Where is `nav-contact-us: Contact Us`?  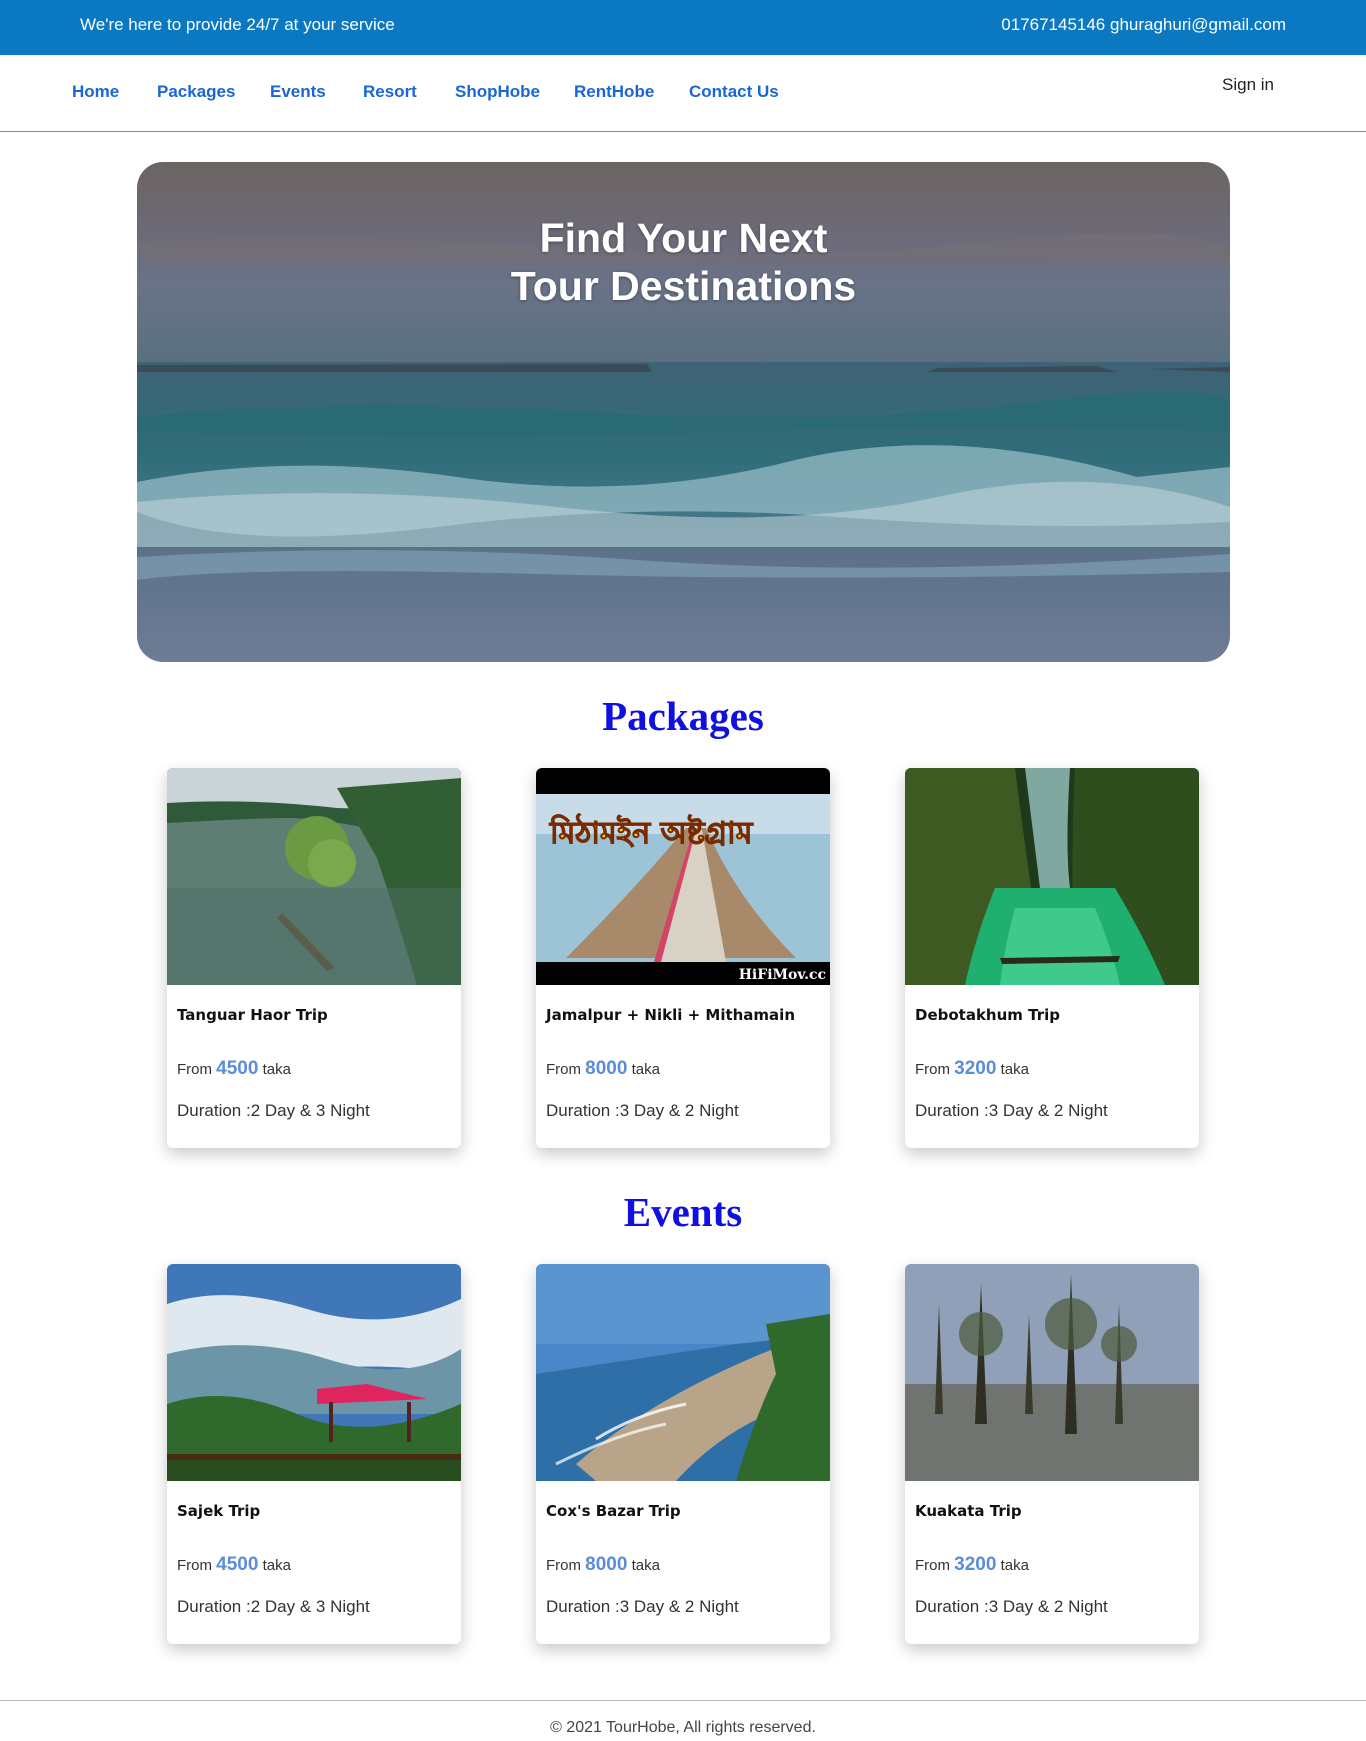
nav-contact-us: Contact Us is located at coordinates (734, 92).